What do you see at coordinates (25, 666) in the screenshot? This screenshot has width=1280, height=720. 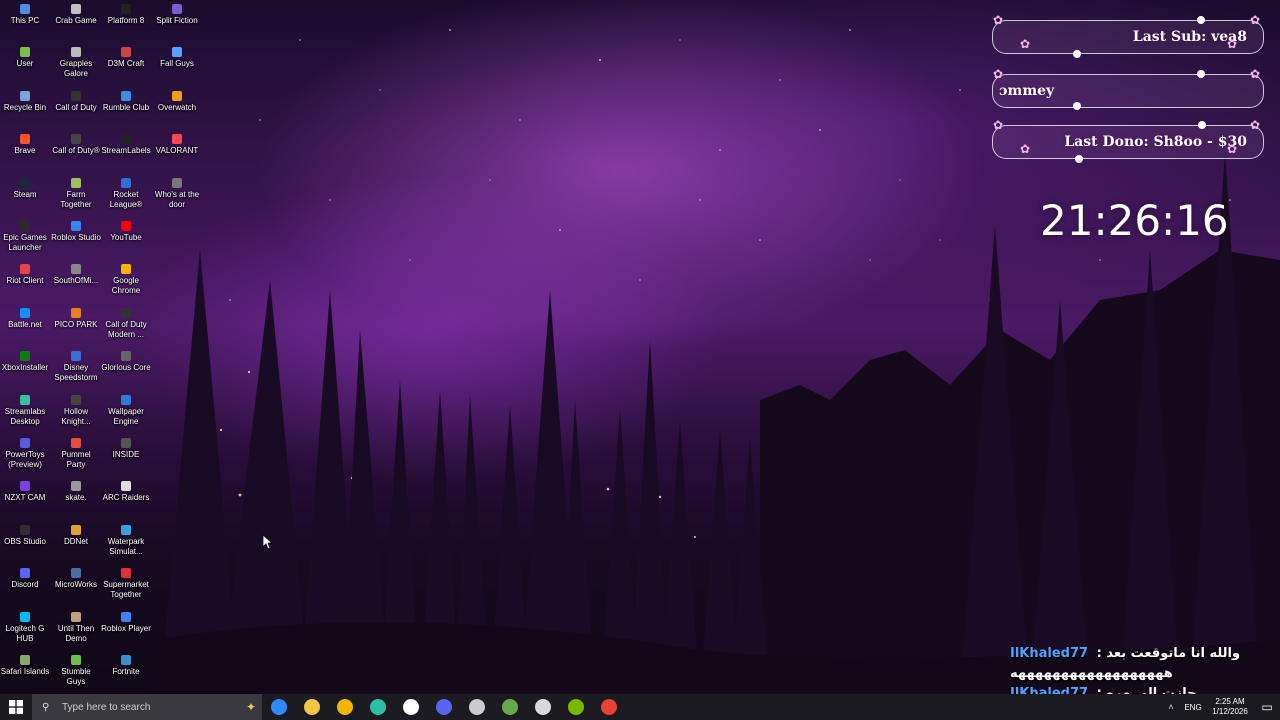 I see `desktop-icon: Safari Islands` at bounding box center [25, 666].